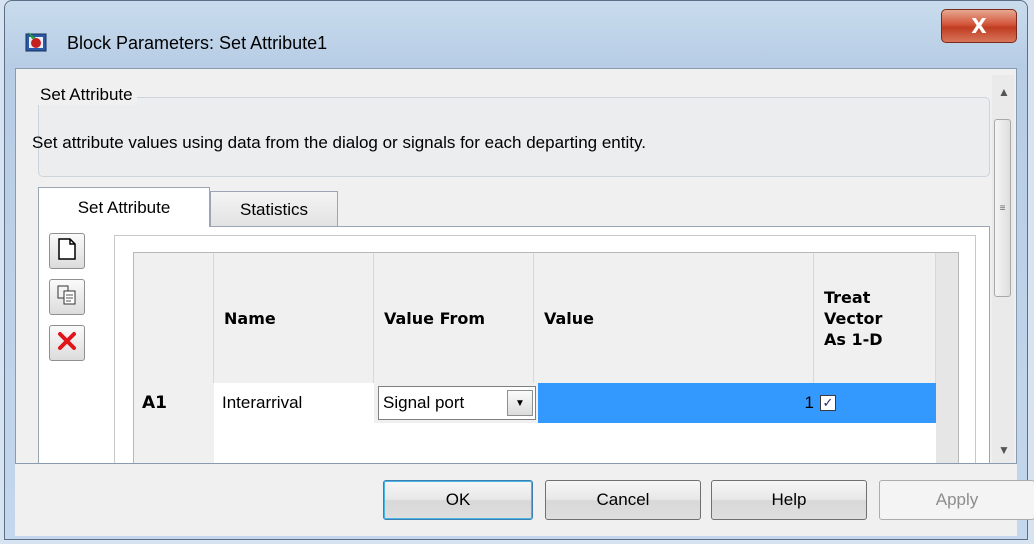 Image resolution: width=1034 pixels, height=544 pixels. What do you see at coordinates (1004, 450) in the screenshot?
I see `scroll-down-icon: ▼` at bounding box center [1004, 450].